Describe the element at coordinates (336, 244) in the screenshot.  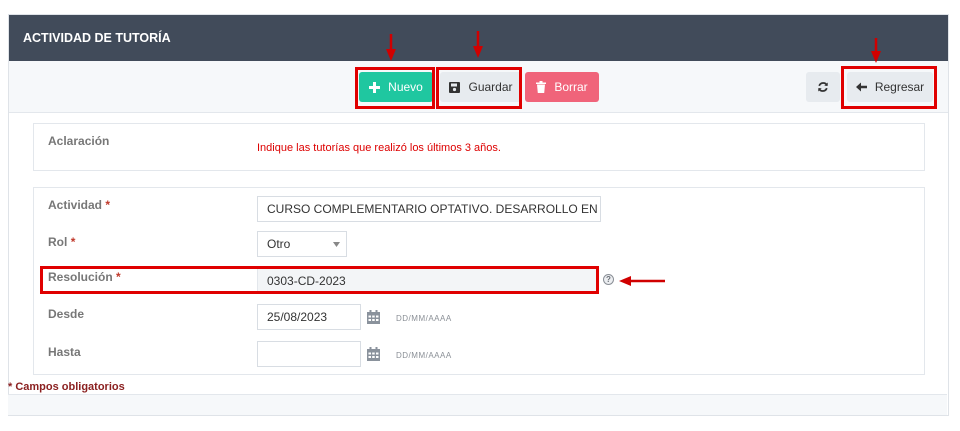
I see `caret-down-icon` at that location.